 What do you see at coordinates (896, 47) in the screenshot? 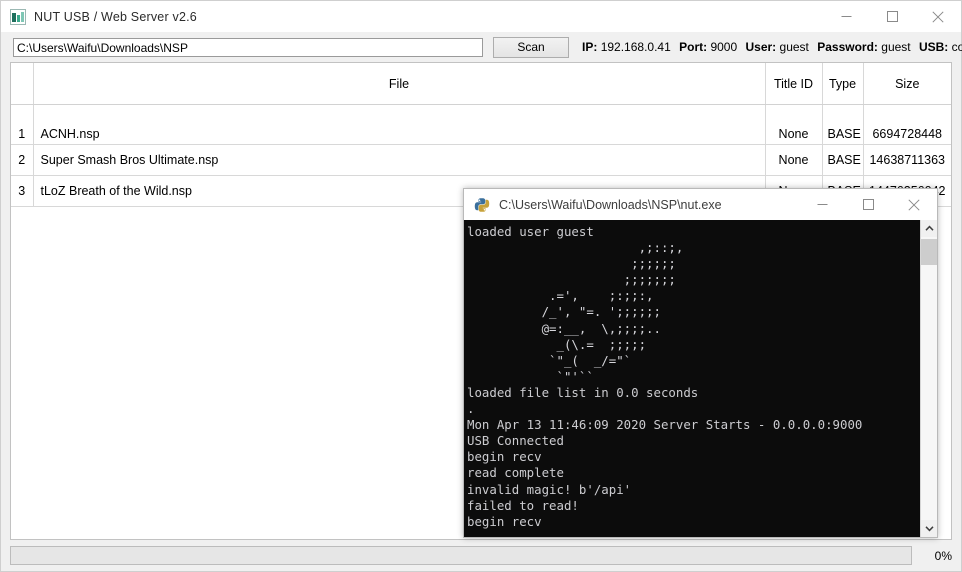
I see `password-value: guest` at bounding box center [896, 47].